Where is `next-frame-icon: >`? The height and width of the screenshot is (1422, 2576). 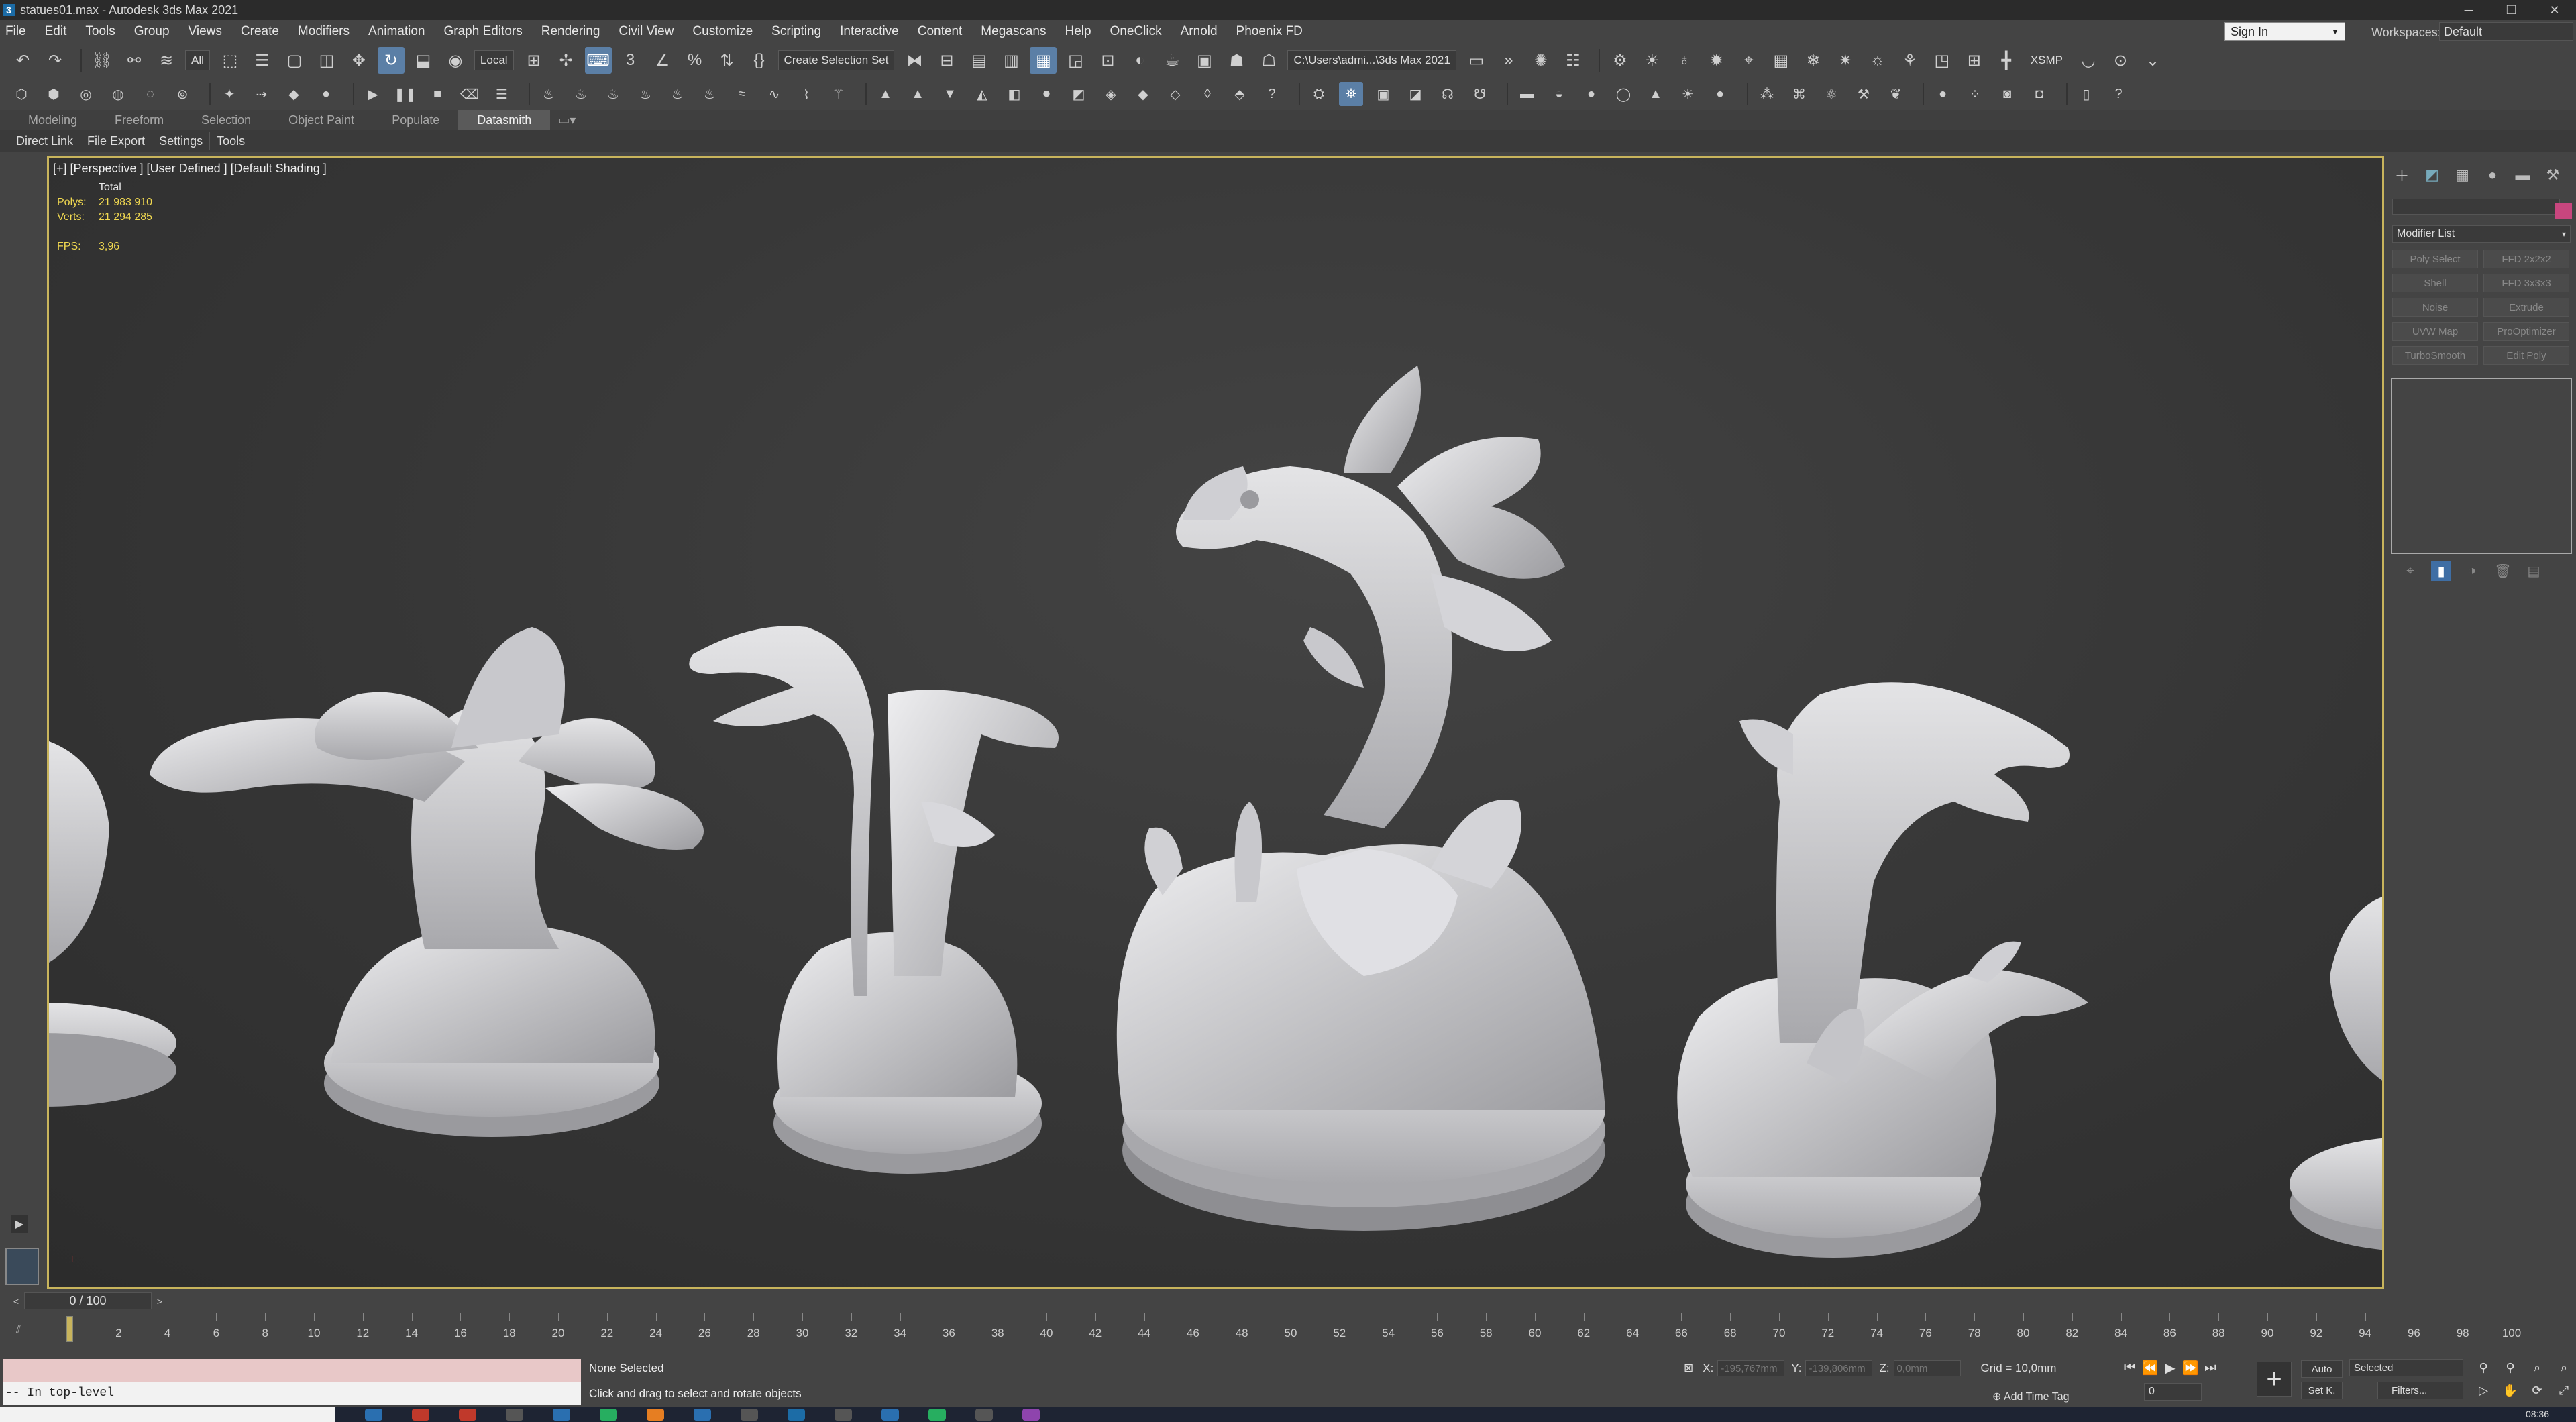
next-frame-icon: > is located at coordinates (159, 1301).